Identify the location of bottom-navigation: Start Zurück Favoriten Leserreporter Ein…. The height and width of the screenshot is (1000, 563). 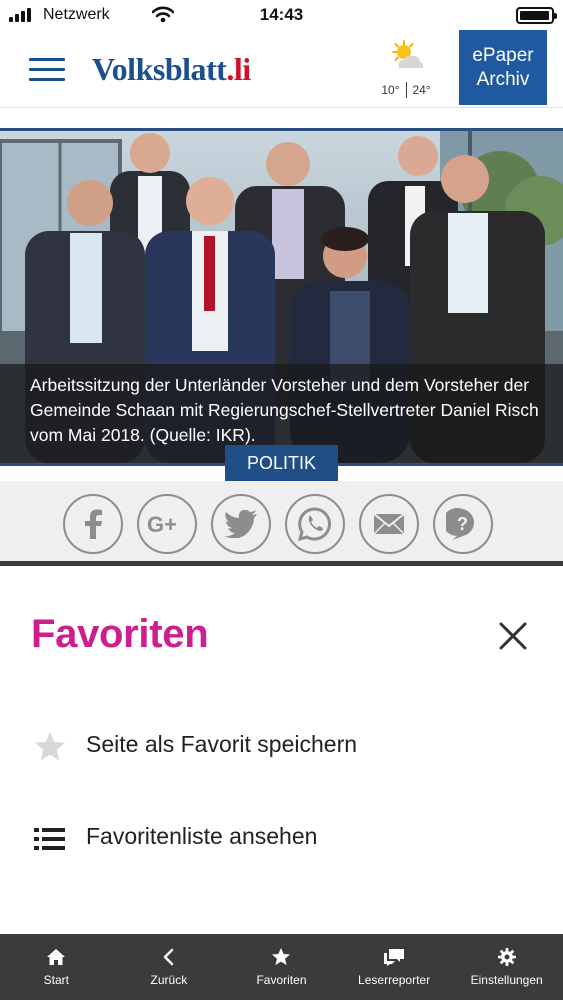
(281, 967).